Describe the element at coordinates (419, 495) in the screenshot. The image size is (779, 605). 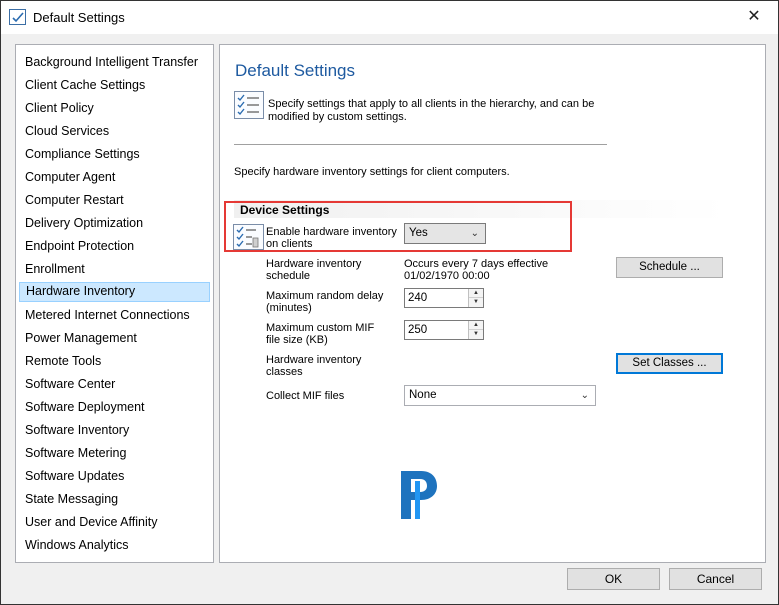
I see `watermark-logo-icon: P` at that location.